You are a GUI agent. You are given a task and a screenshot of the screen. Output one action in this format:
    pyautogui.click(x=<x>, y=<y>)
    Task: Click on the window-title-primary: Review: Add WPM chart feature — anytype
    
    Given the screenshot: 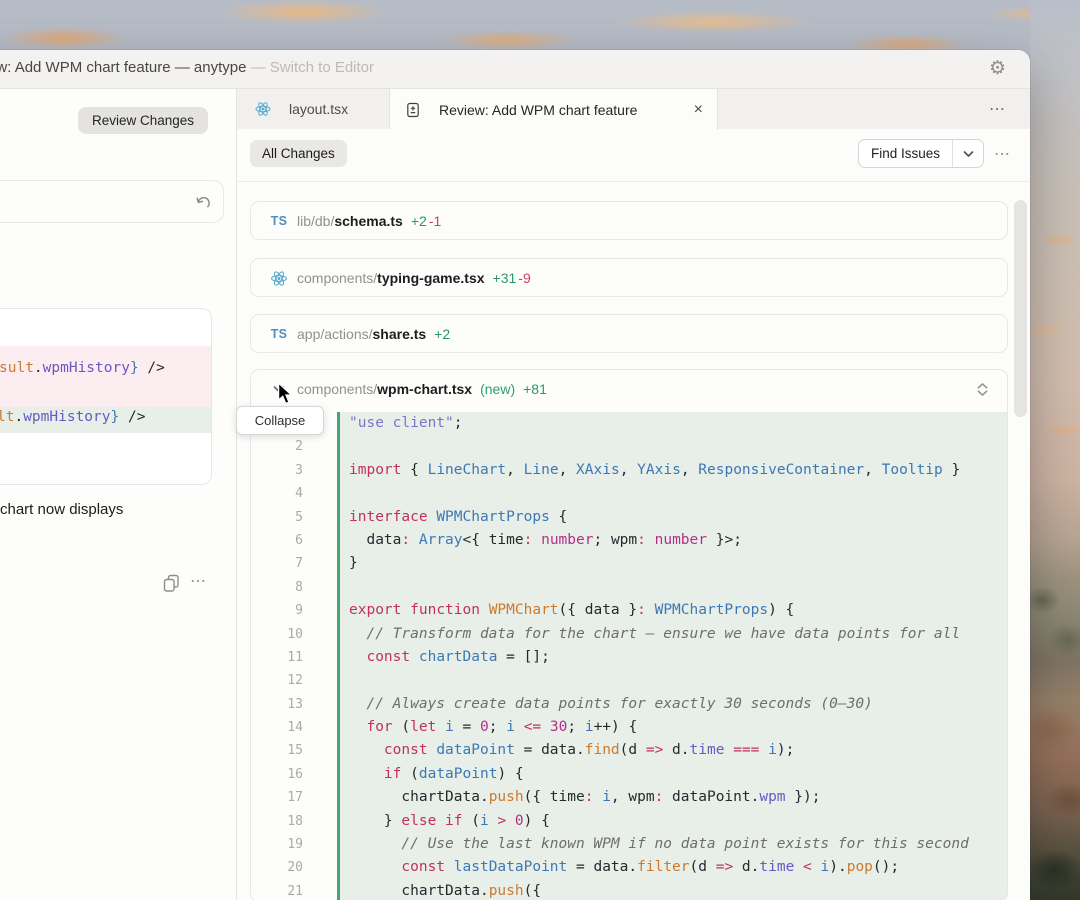 What is the action you would take?
    pyautogui.click(x=123, y=67)
    